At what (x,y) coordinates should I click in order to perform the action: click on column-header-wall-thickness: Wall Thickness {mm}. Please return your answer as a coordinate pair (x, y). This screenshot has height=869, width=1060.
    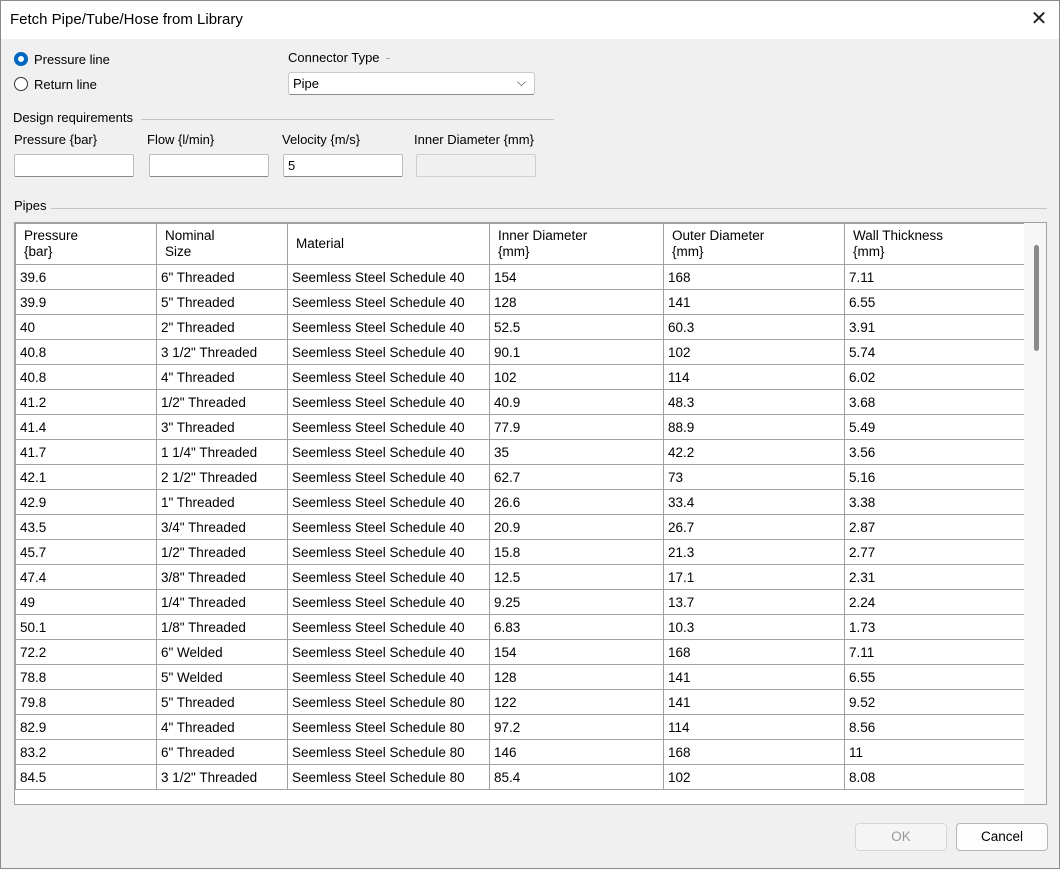
    Looking at the image, I should click on (935, 244).